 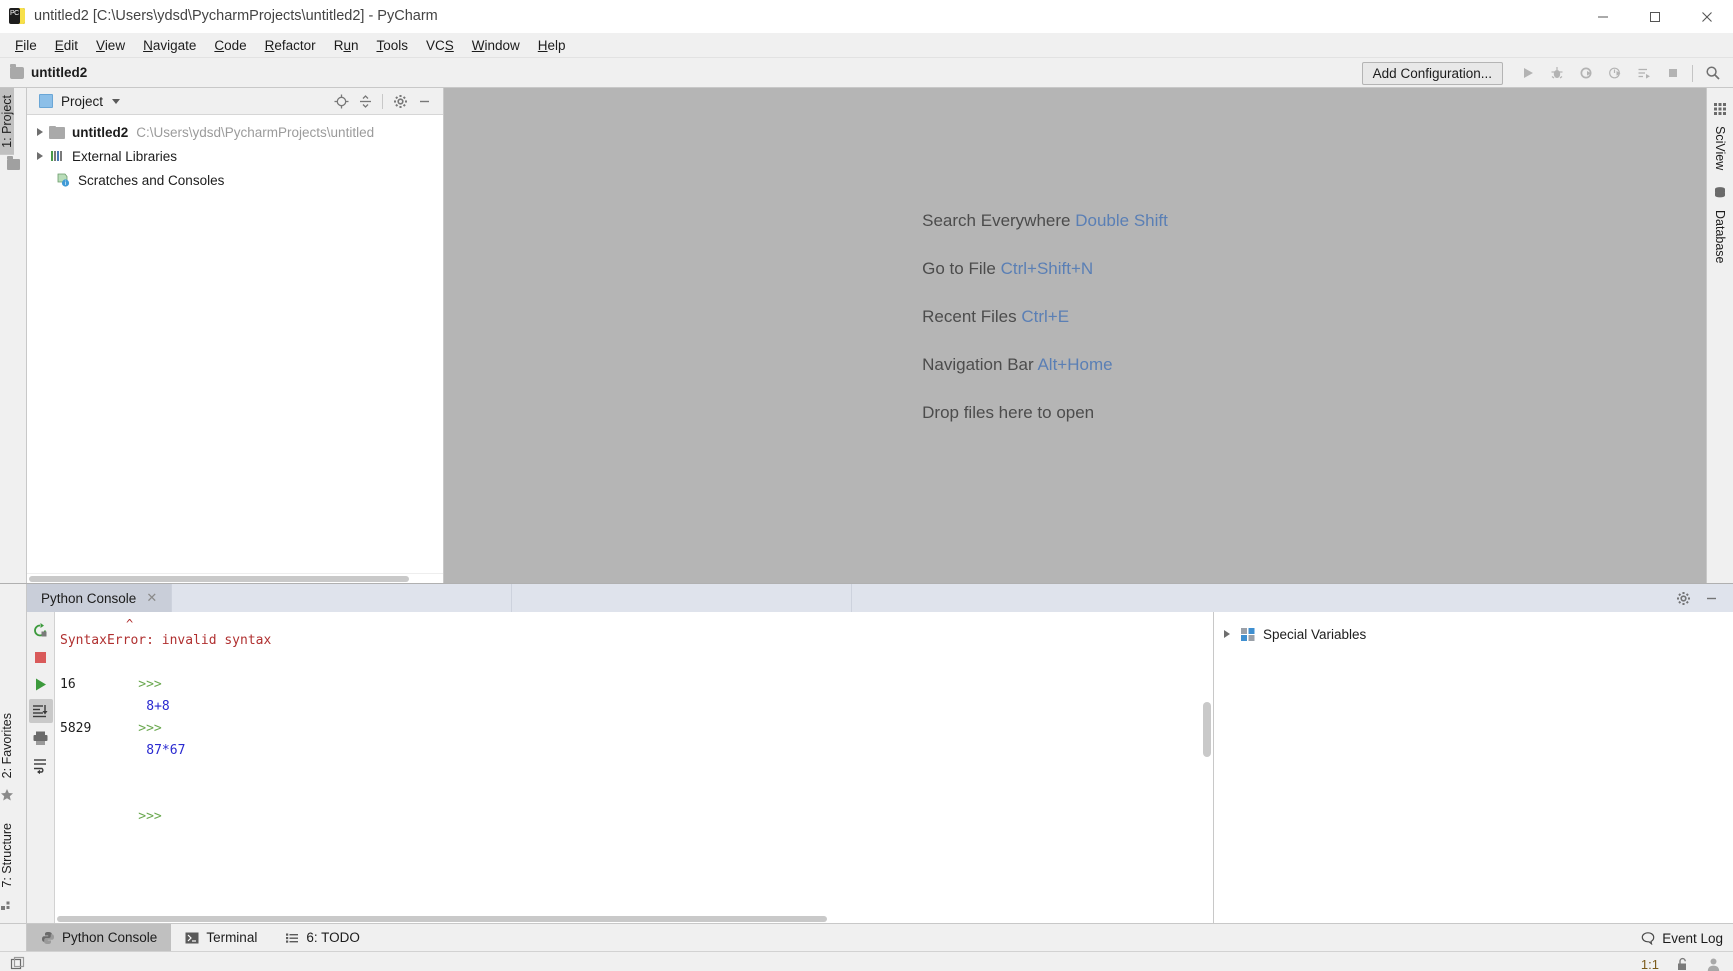 I want to click on tab-python-console: Python Console ✕, so click(x=100, y=598).